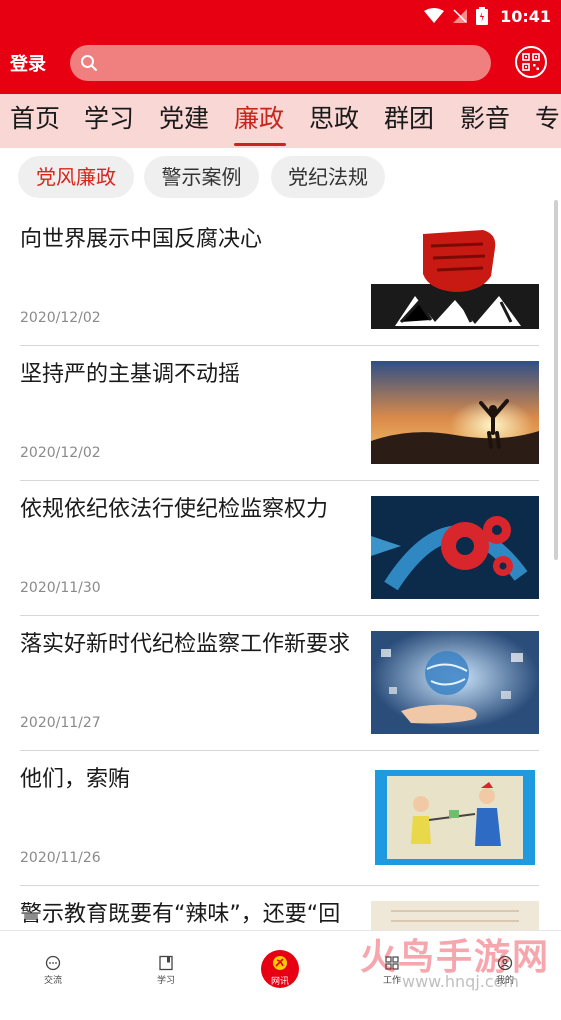  I want to click on bottom-nav: 交流 学习 网讯 工作 我的, so click(280, 967).